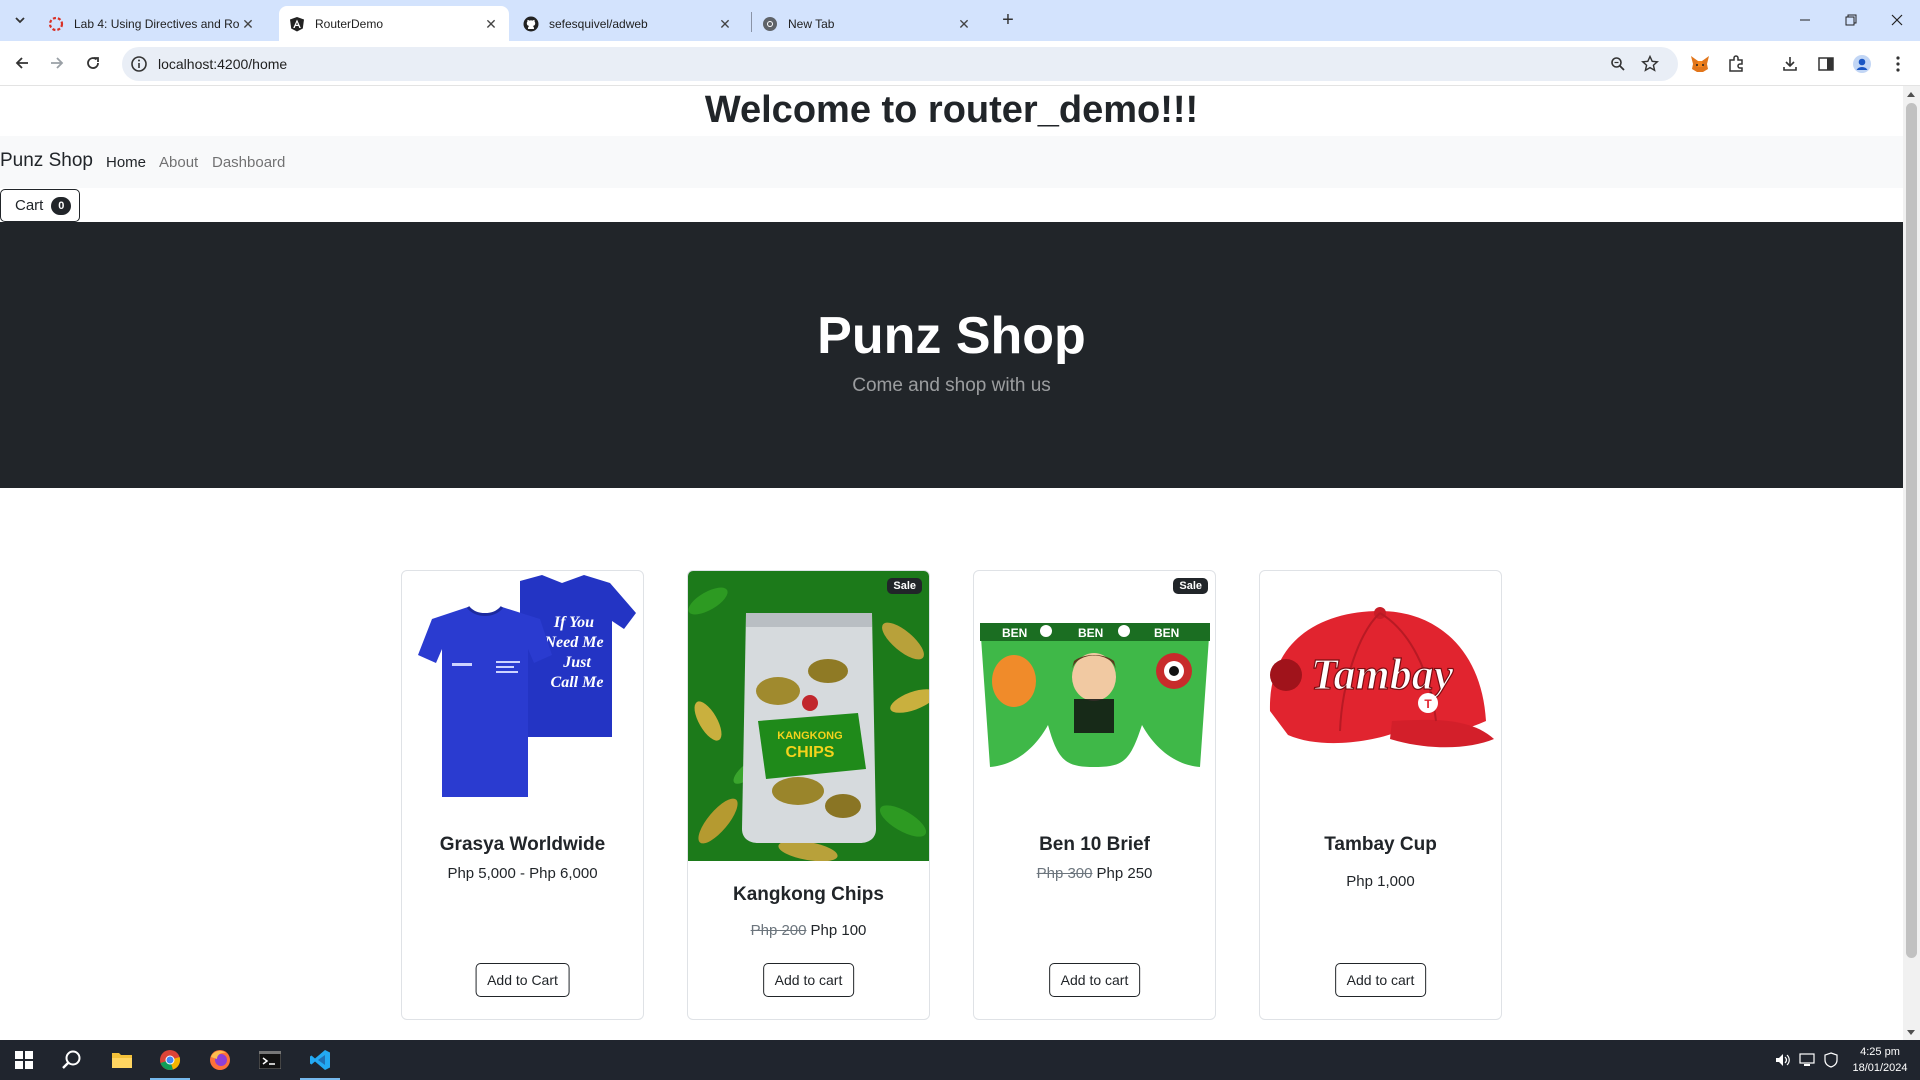  Describe the element at coordinates (778, 930) in the screenshot. I see `price-old: Php 200` at that location.